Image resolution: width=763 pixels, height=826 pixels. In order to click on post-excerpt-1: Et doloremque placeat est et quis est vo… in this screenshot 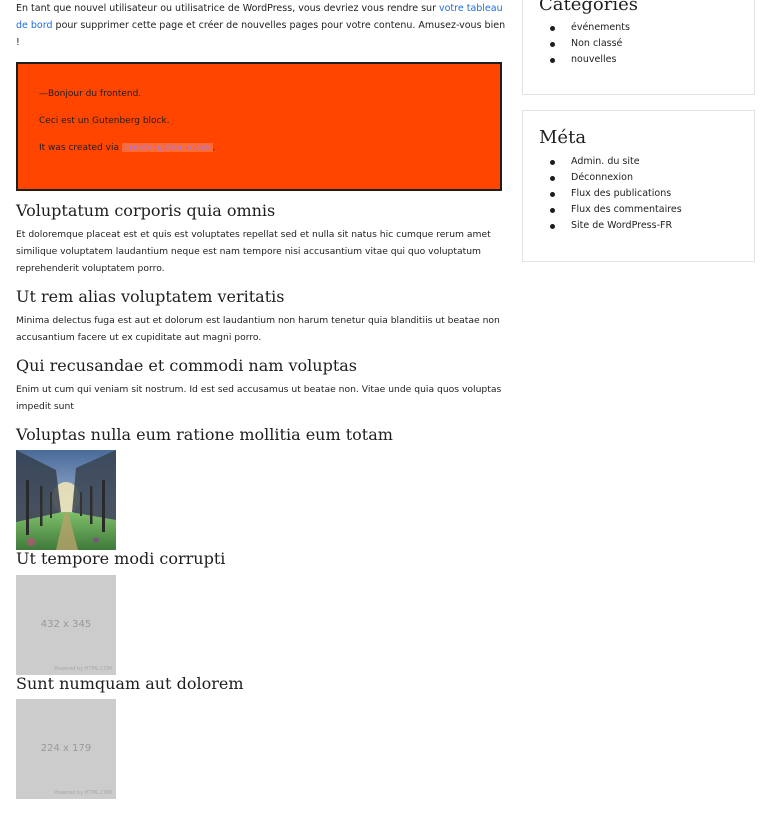, I will do `click(253, 251)`.